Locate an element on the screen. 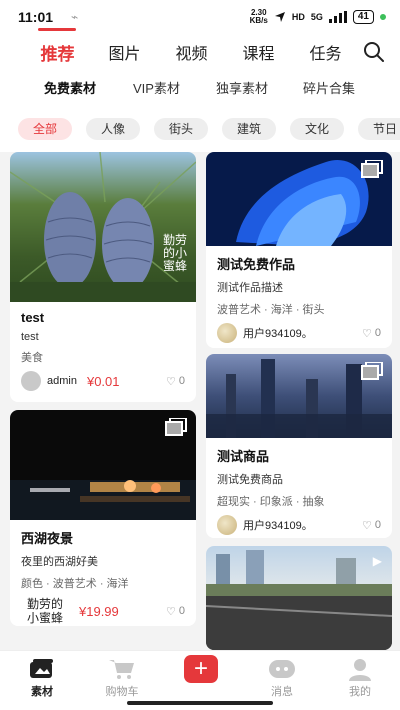  user-name-line1: 勤劳的 is located at coordinates (44, 604).